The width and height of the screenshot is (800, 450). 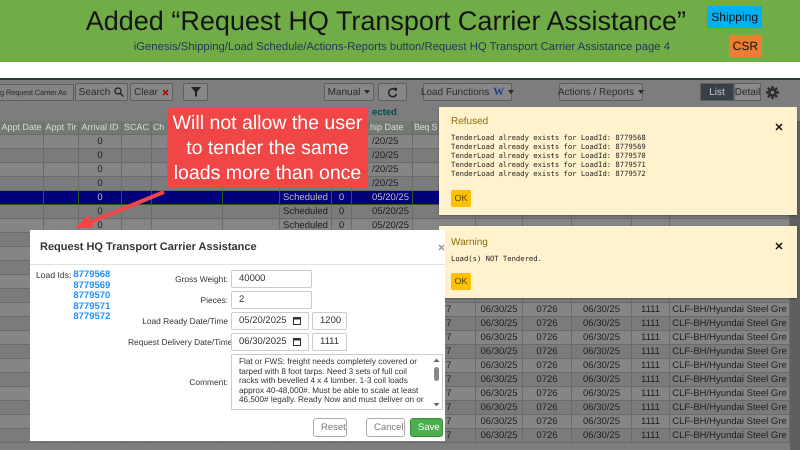 I want to click on table-cell: 05/20/25, so click(x=382, y=212).